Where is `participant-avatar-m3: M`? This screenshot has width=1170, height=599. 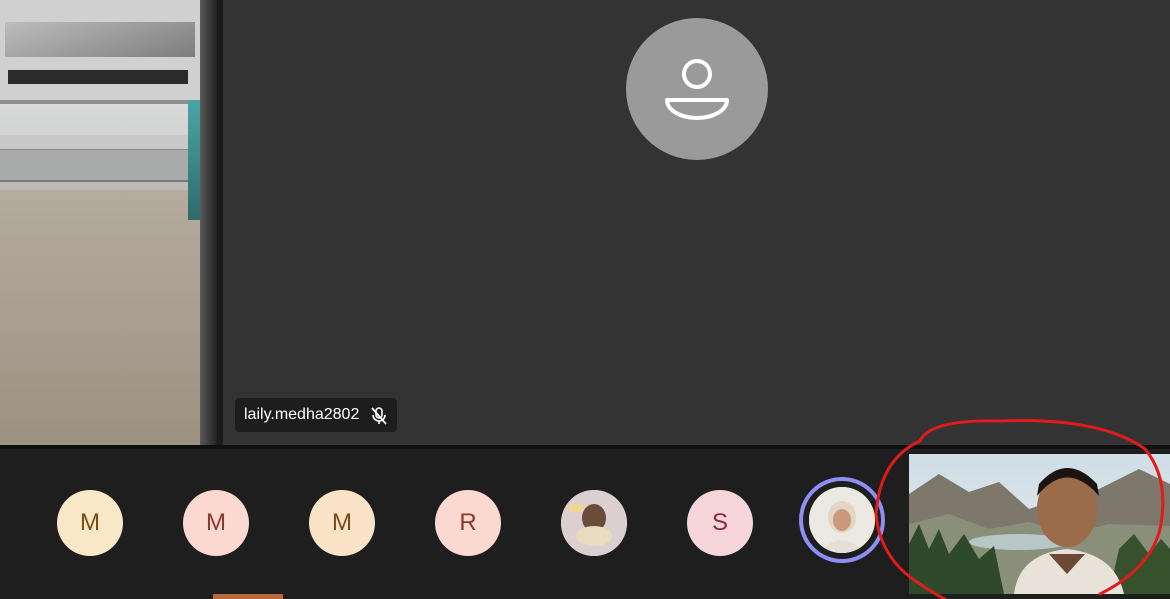
participant-avatar-m3: M is located at coordinates (342, 523).